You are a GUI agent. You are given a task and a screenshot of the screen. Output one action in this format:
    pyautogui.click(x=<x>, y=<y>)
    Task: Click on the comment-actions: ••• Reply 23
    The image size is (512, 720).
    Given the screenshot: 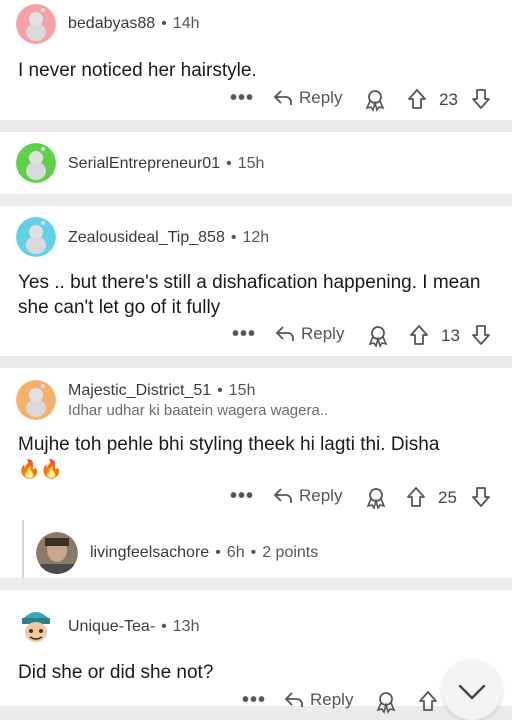 What is the action you would take?
    pyautogui.click(x=256, y=101)
    